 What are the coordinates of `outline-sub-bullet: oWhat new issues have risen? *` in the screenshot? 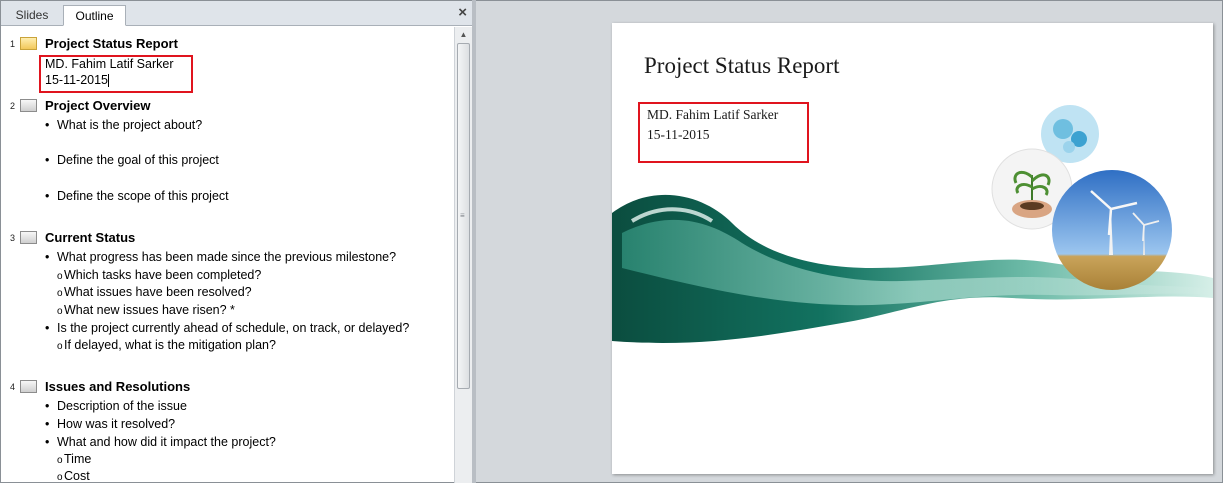 It's located at (146, 310).